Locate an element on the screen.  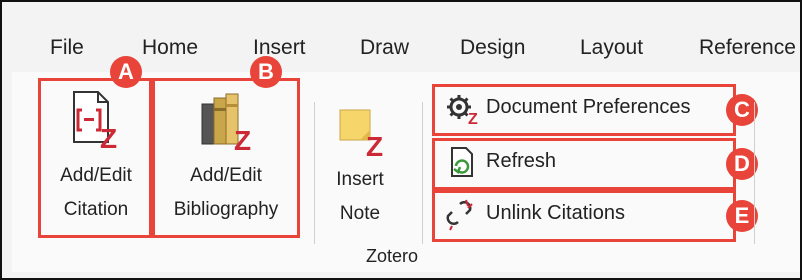
group-label-zotero: Zotero is located at coordinates (392, 256).